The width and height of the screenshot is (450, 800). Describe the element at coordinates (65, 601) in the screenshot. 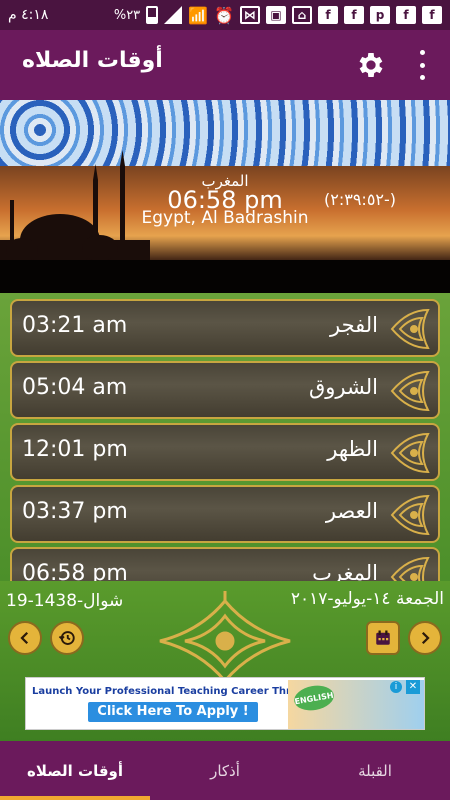

I see `hijri-date: 19-شوال-1438` at that location.